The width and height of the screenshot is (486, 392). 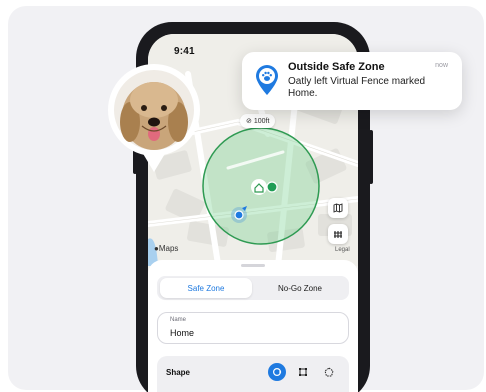 What do you see at coordinates (178, 372) in the screenshot?
I see `shape-label: Shape` at bounding box center [178, 372].